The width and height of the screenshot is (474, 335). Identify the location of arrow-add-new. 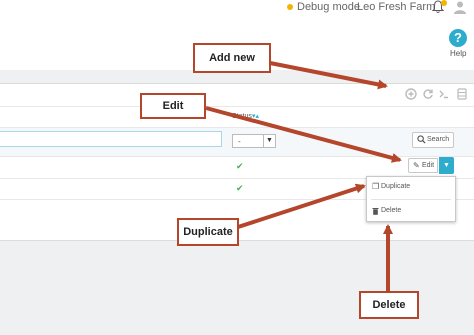
(328, 75).